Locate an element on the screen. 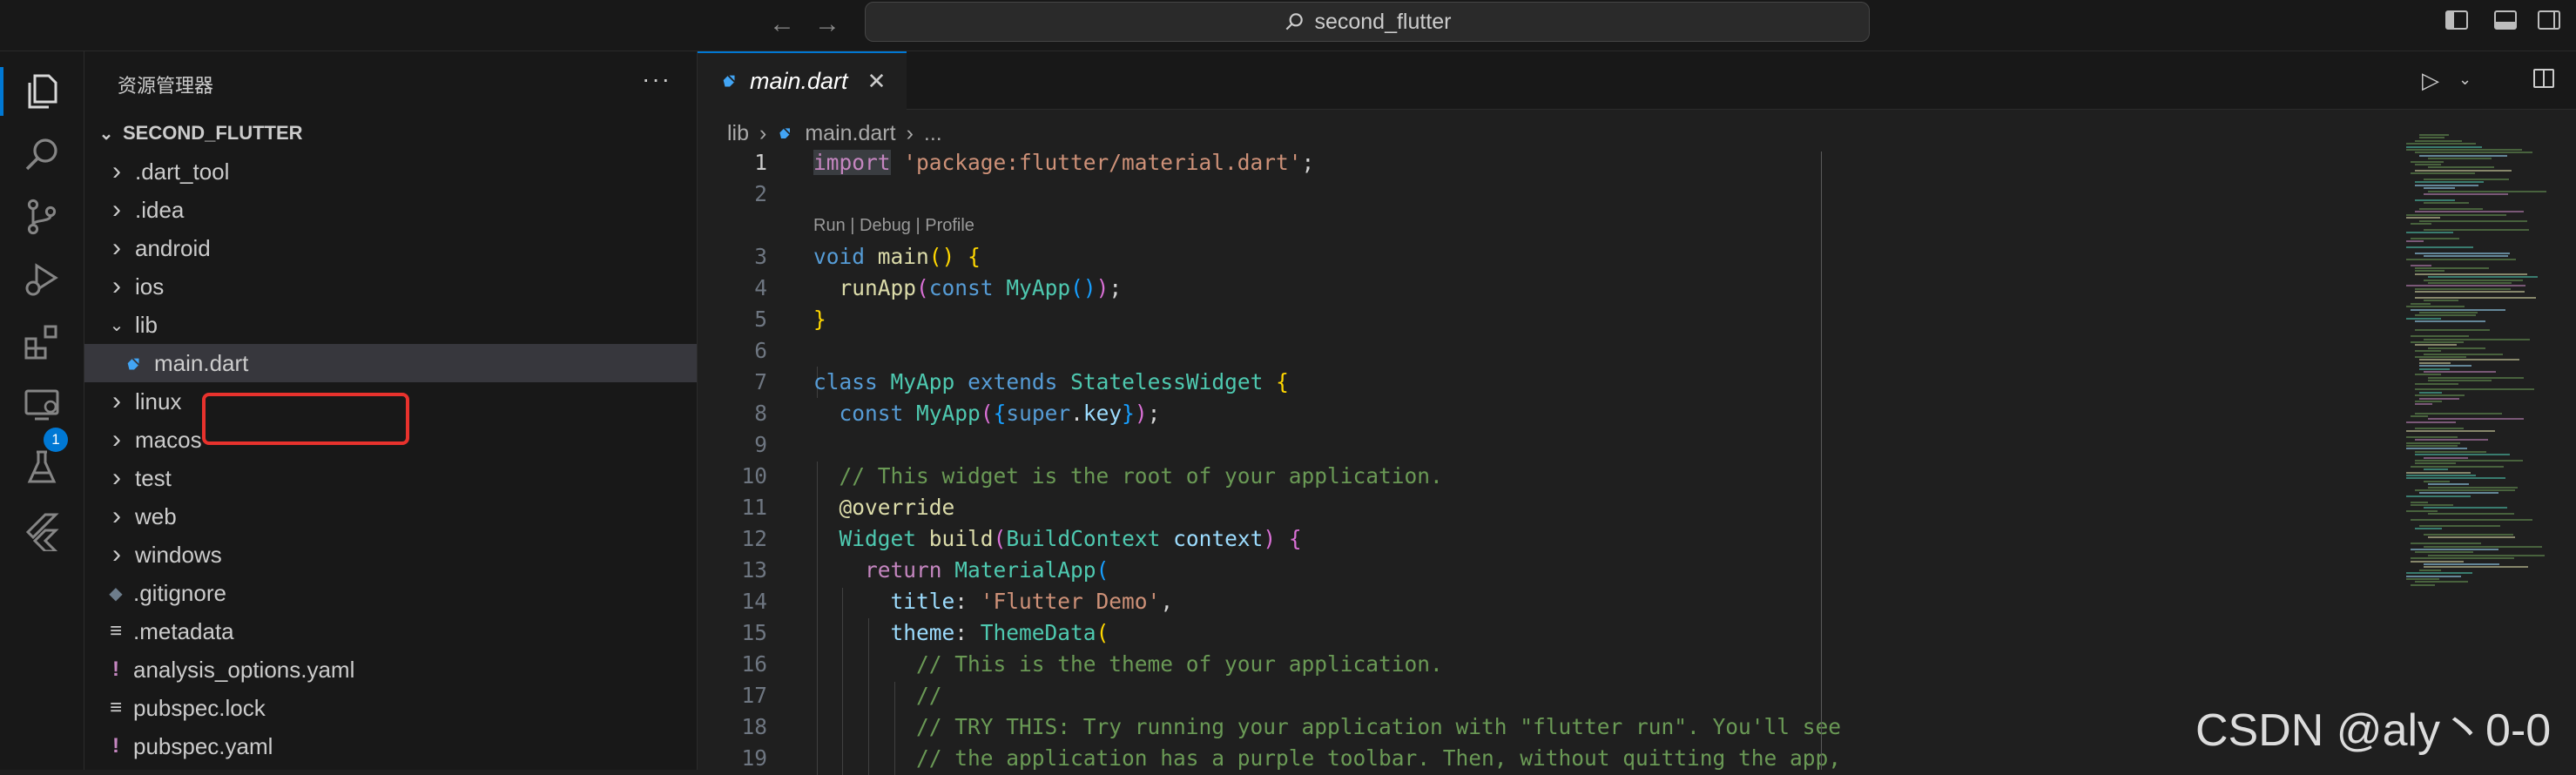  codelens: Run | Debug | Profile is located at coordinates (1260, 226).